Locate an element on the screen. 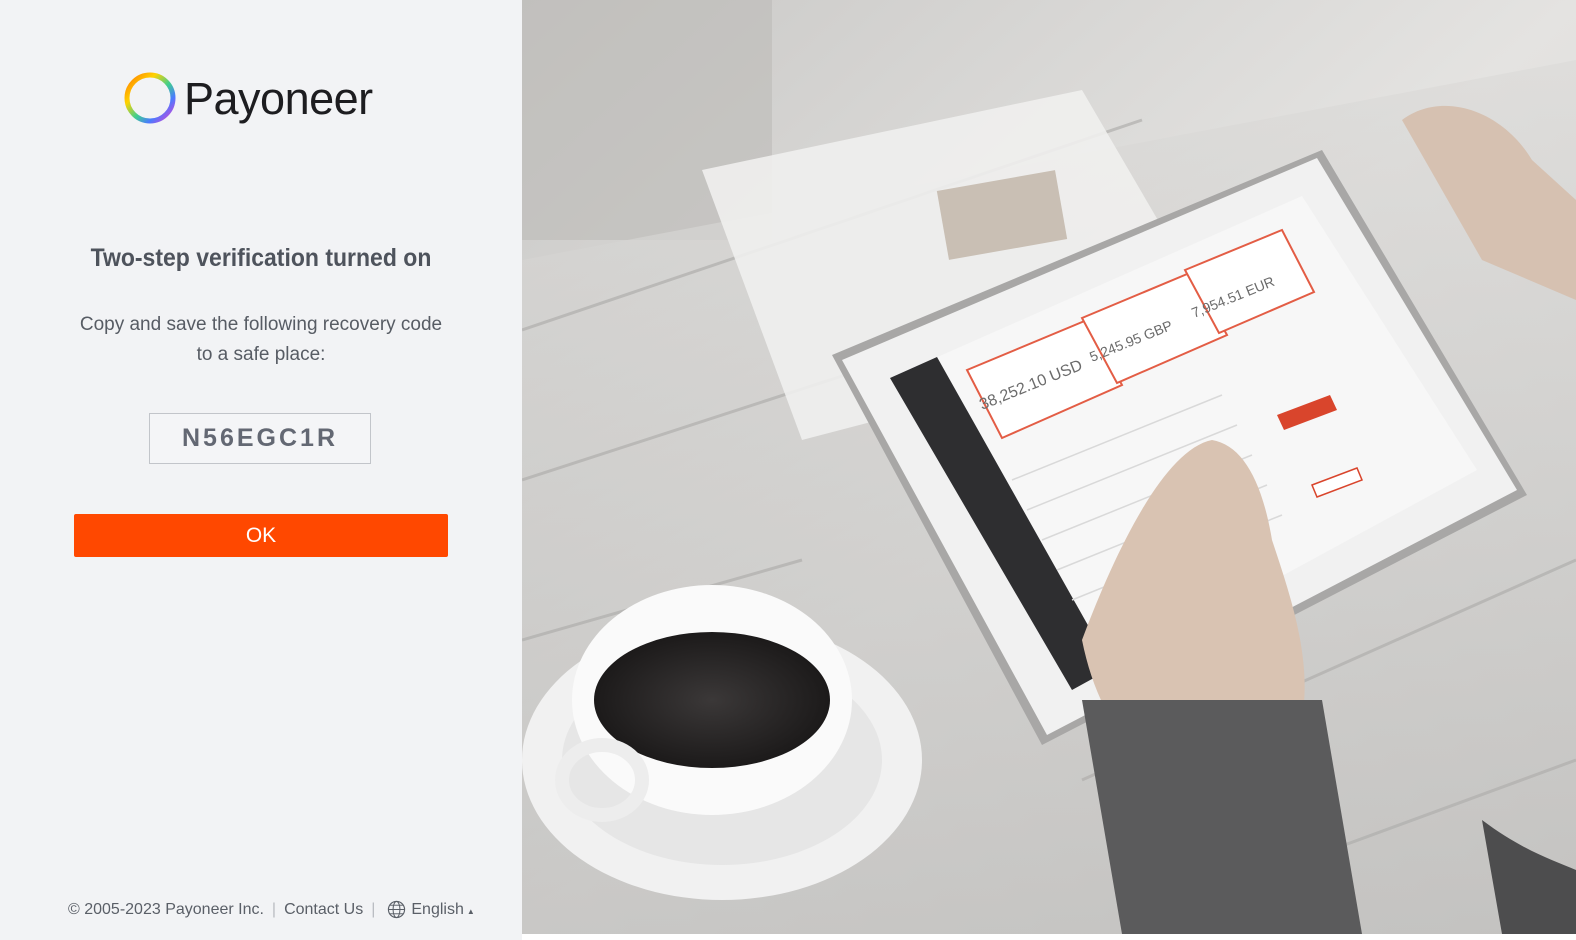 Image resolution: width=1576 pixels, height=940 pixels. language-label: English is located at coordinates (437, 909).